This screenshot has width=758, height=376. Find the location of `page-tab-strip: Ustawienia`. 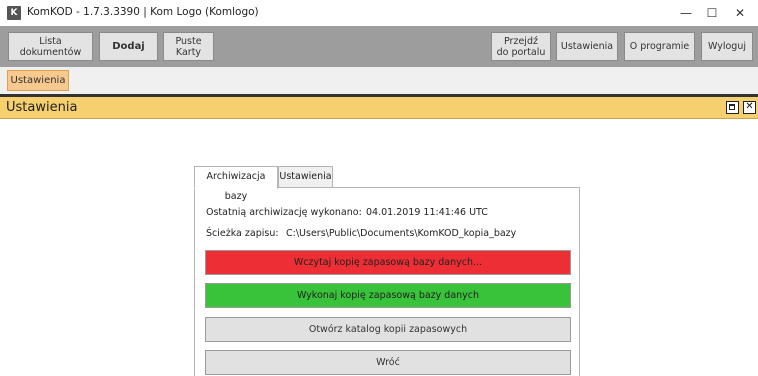

page-tab-strip: Ustawienia is located at coordinates (379, 80).